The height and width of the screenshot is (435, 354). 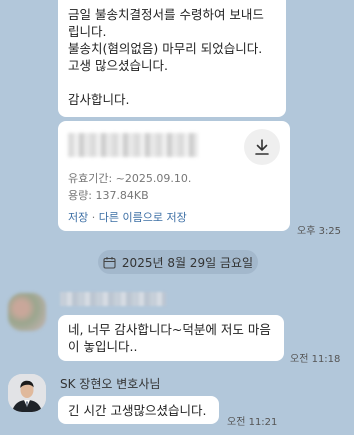 I want to click on date-text: 2025년 8월 29일 금요일, so click(x=187, y=262).